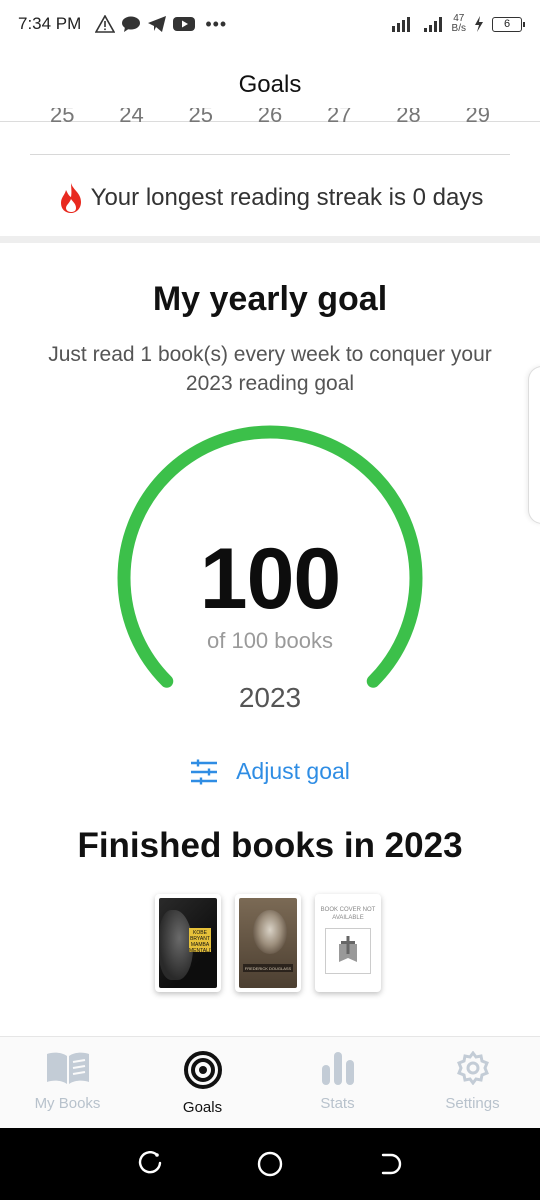 The height and width of the screenshot is (1200, 540). What do you see at coordinates (270, 154) in the screenshot?
I see `divider` at bounding box center [270, 154].